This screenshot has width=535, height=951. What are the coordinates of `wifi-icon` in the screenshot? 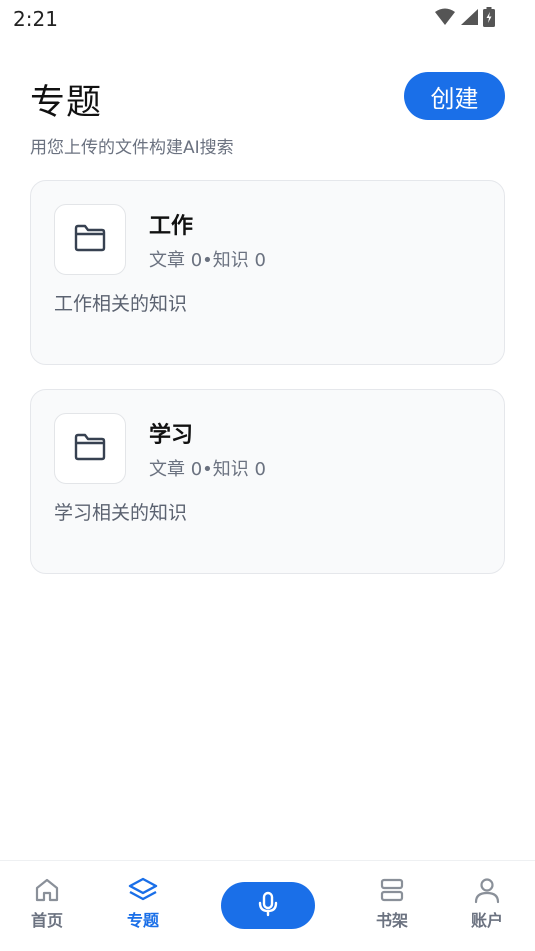 It's located at (445, 19).